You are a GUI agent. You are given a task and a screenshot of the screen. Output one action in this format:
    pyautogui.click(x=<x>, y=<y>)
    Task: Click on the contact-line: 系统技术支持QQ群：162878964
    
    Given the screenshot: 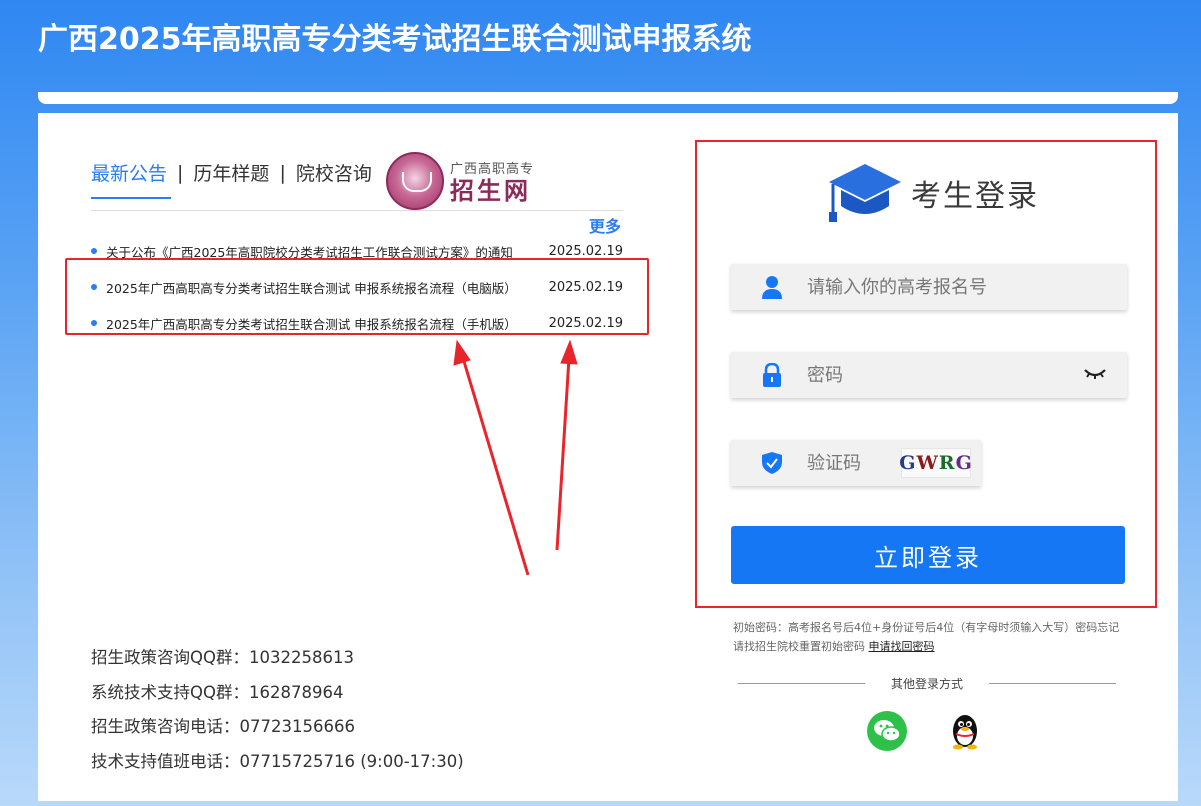 What is the action you would take?
    pyautogui.click(x=217, y=692)
    